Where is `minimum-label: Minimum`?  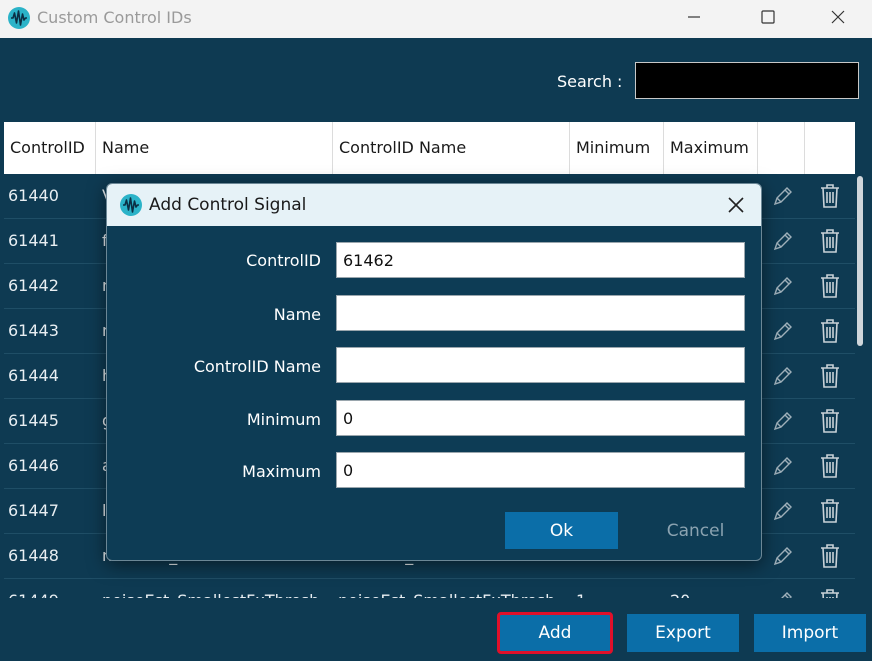
minimum-label: Minimum is located at coordinates (283, 419).